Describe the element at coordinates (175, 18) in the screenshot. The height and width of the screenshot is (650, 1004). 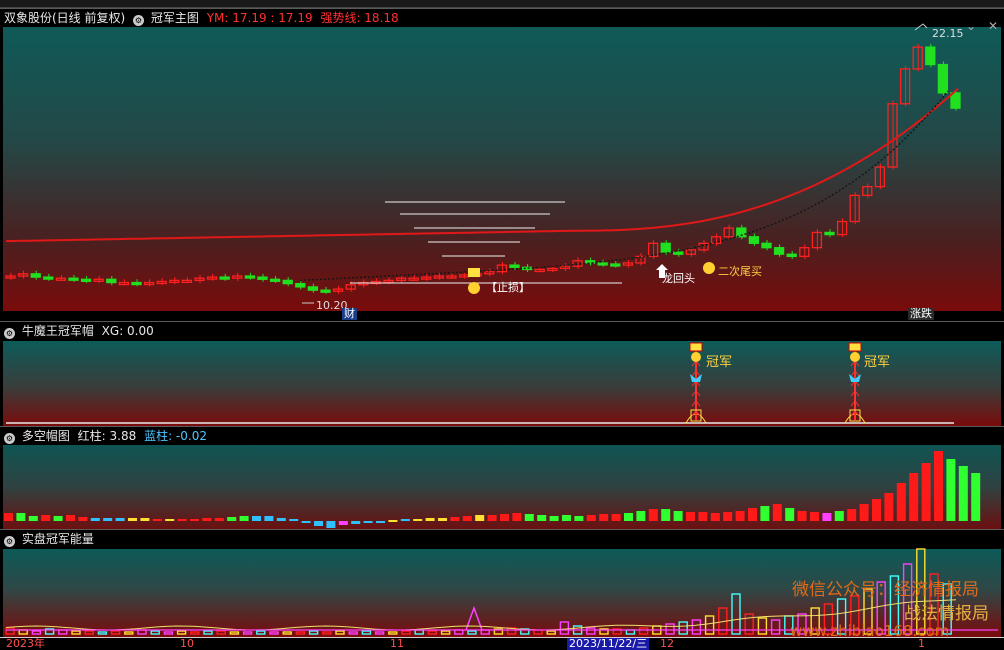
I see `indicator-name: 冠军主图` at that location.